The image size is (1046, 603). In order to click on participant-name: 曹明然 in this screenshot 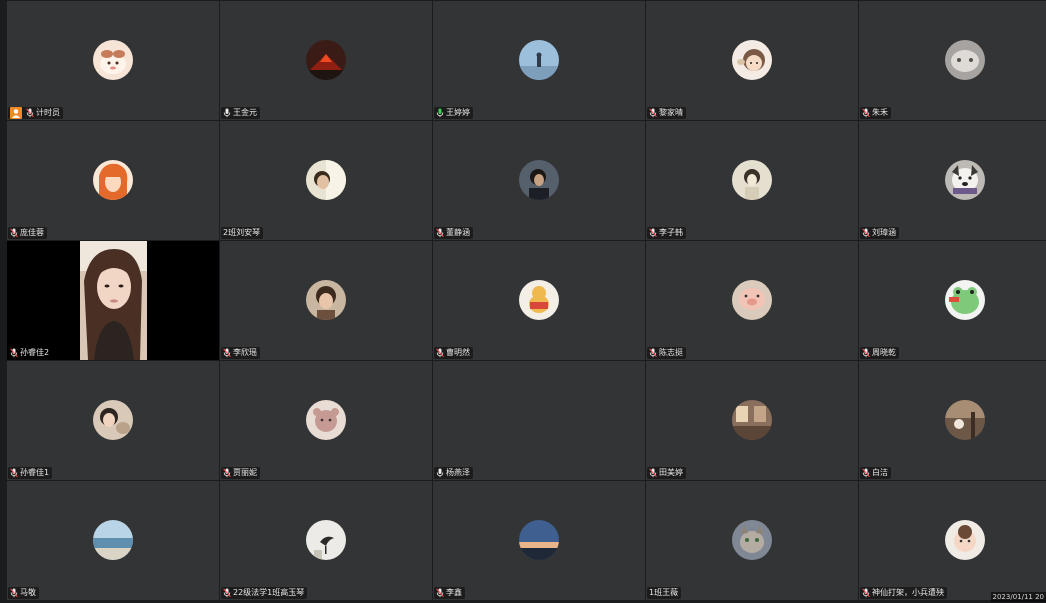, I will do `click(458, 352)`.